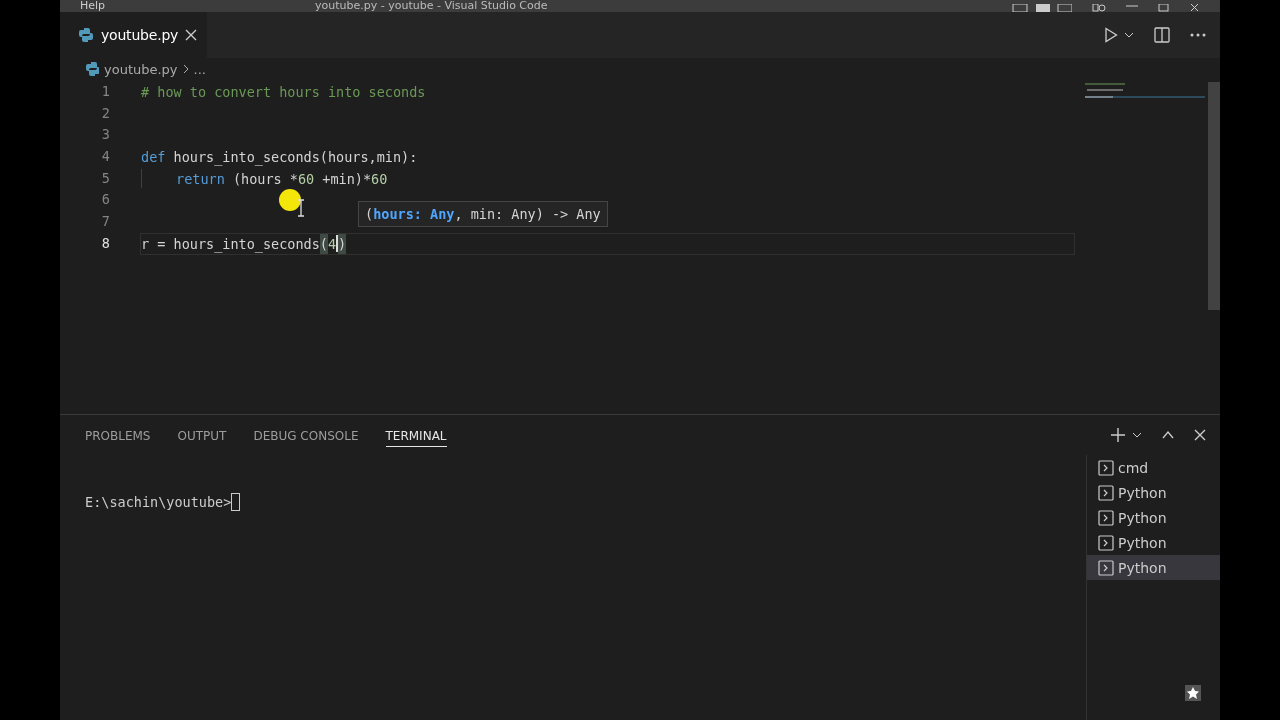 The width and height of the screenshot is (1280, 720). I want to click on menu-item: Help, so click(93, 6).